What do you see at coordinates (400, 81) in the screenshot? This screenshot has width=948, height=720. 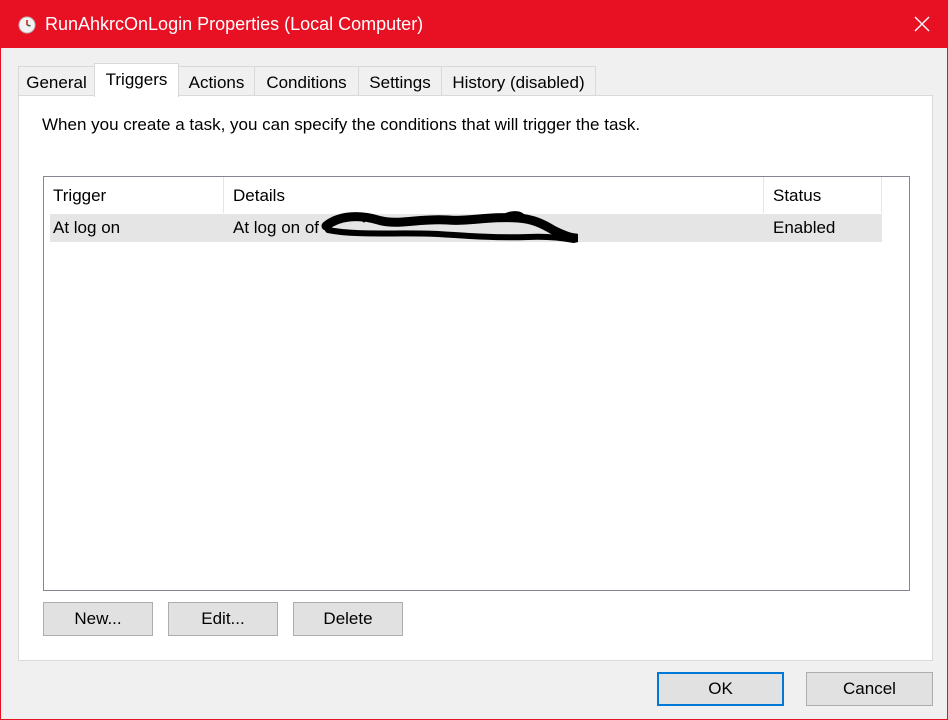 I see `tab-settings: Settings` at bounding box center [400, 81].